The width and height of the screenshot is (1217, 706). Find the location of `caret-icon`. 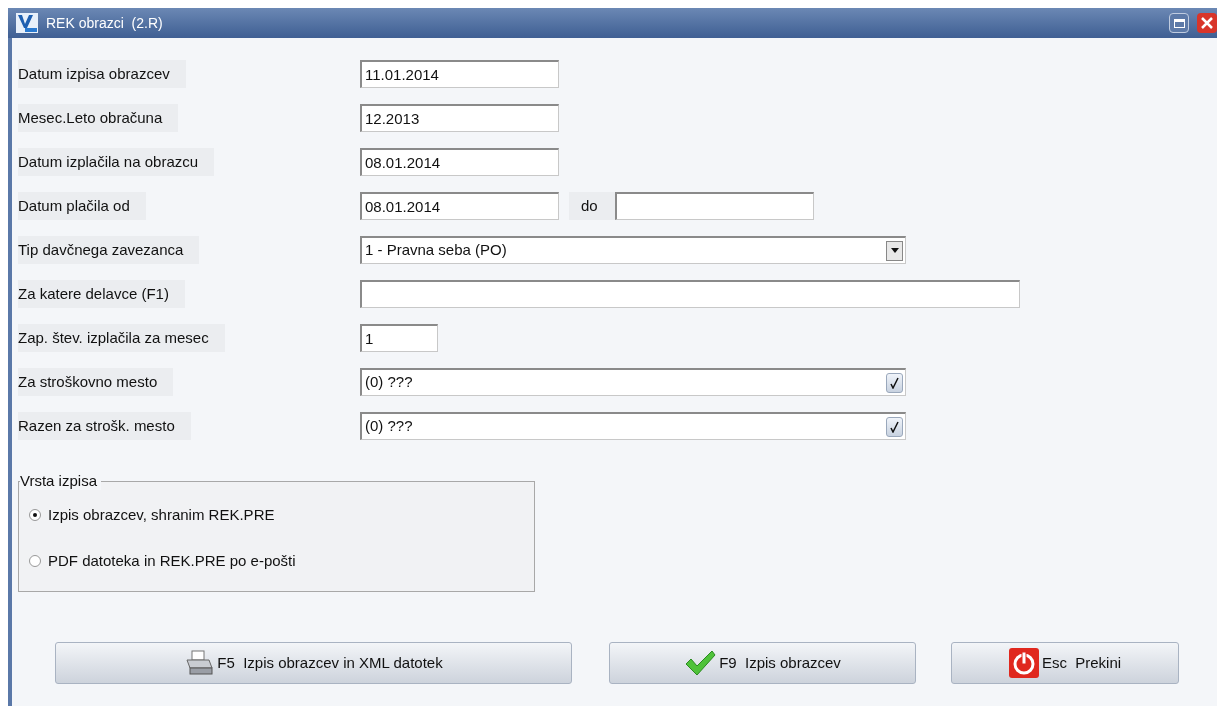

caret-icon is located at coordinates (894, 250).